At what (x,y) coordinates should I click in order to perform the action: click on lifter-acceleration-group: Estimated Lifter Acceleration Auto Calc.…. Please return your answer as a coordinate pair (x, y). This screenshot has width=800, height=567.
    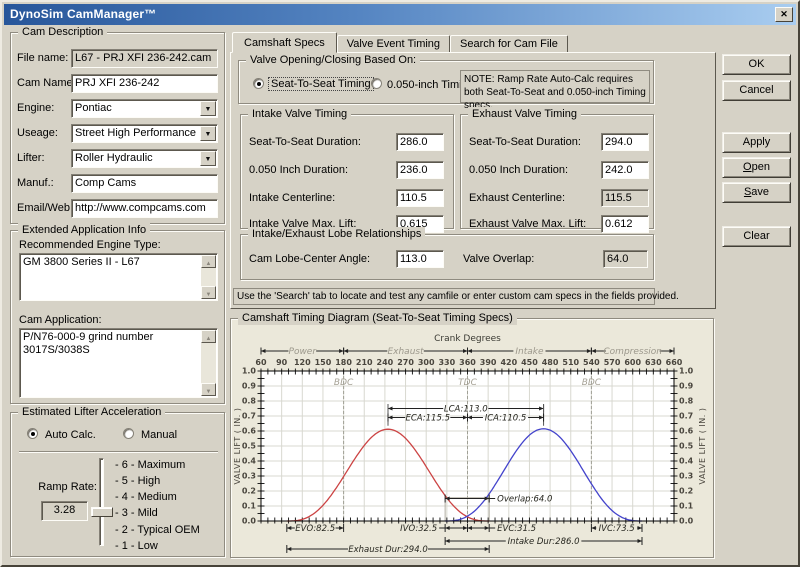
    Looking at the image, I should click on (117, 481).